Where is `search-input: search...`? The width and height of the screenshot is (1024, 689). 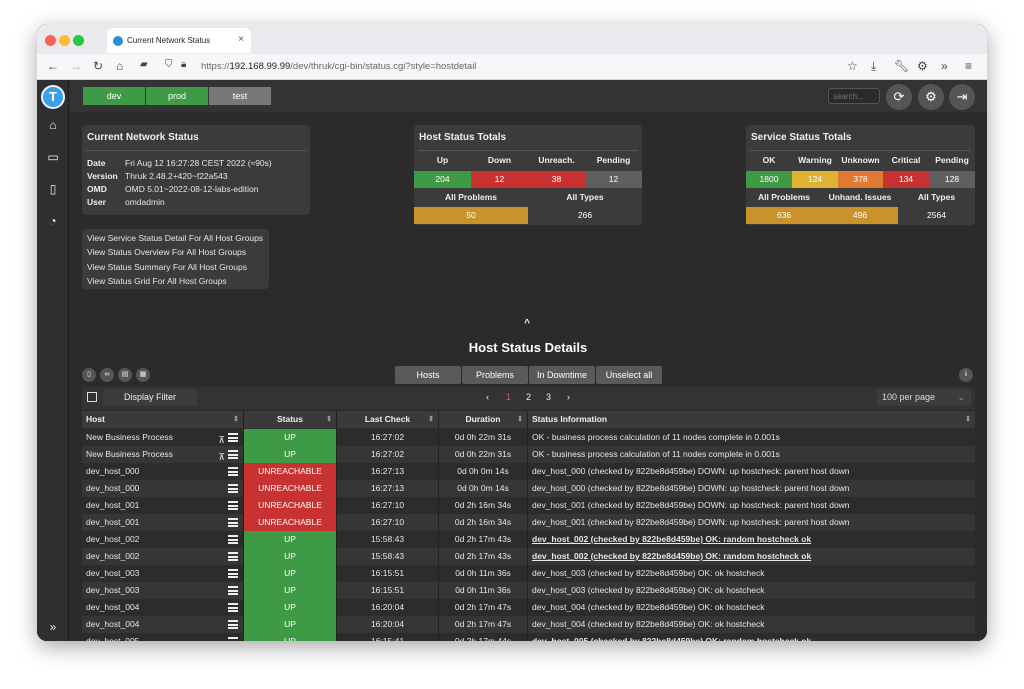
search-input: search... is located at coordinates (854, 96).